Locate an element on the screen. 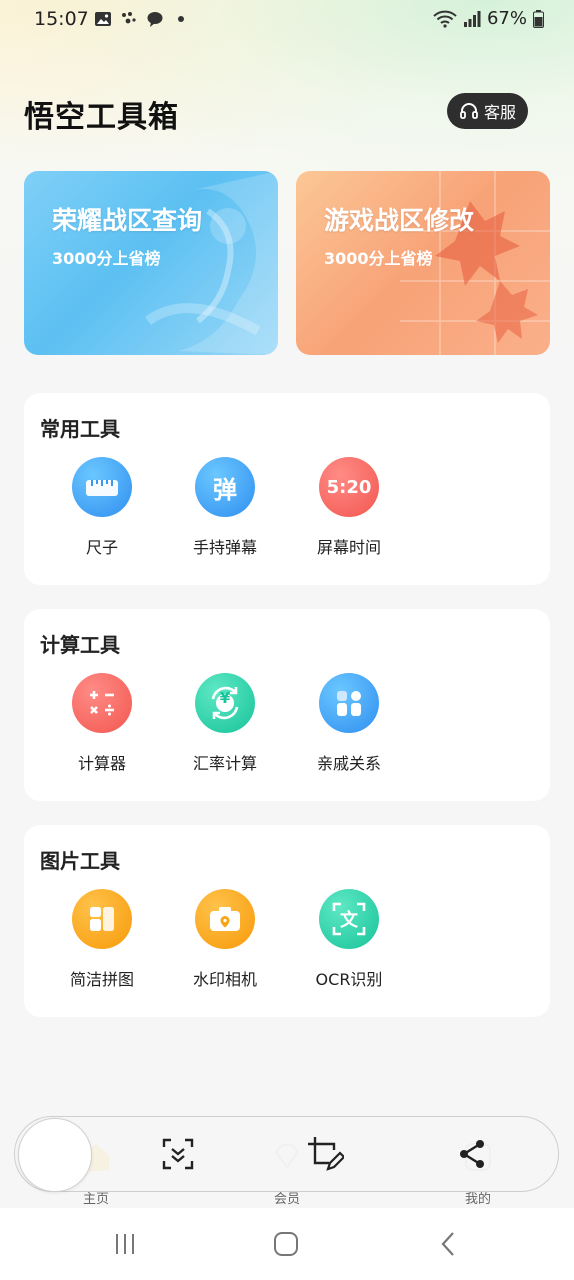  recent-apps-icon is located at coordinates (125, 1244).